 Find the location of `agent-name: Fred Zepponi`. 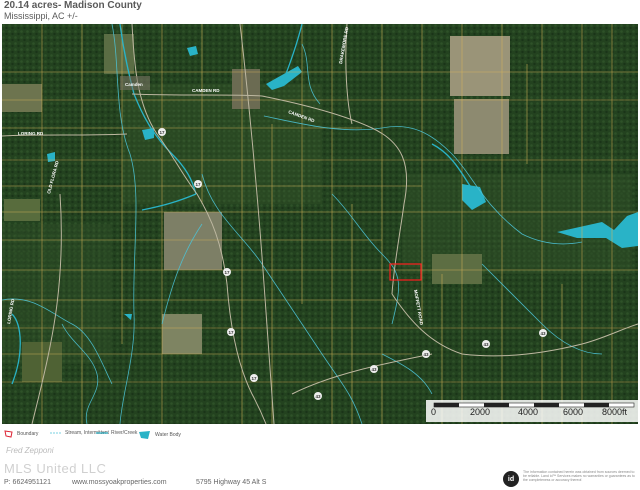

agent-name: Fred Zepponi is located at coordinates (30, 450).